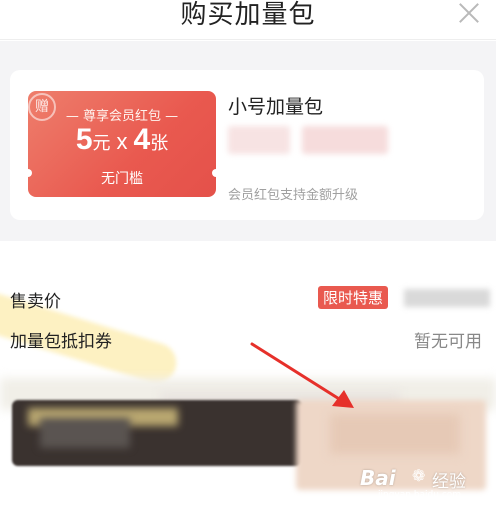 The width and height of the screenshot is (496, 510). I want to click on price-label: 售卖价, so click(35, 302).